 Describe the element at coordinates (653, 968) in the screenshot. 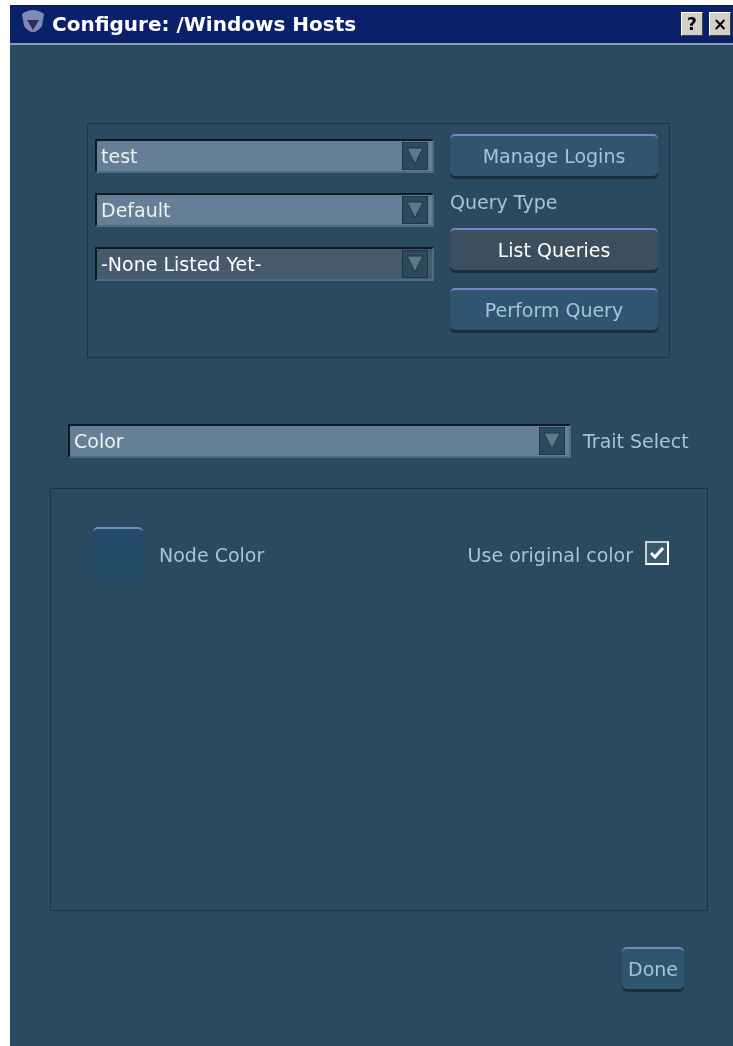

I see `push-button: Done` at that location.